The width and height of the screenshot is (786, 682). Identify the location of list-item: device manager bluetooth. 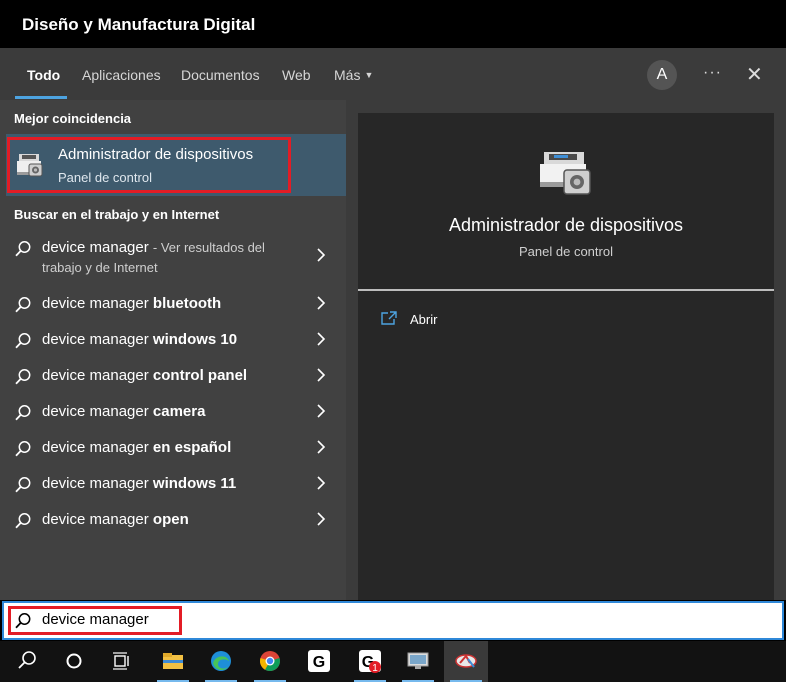
(173, 304).